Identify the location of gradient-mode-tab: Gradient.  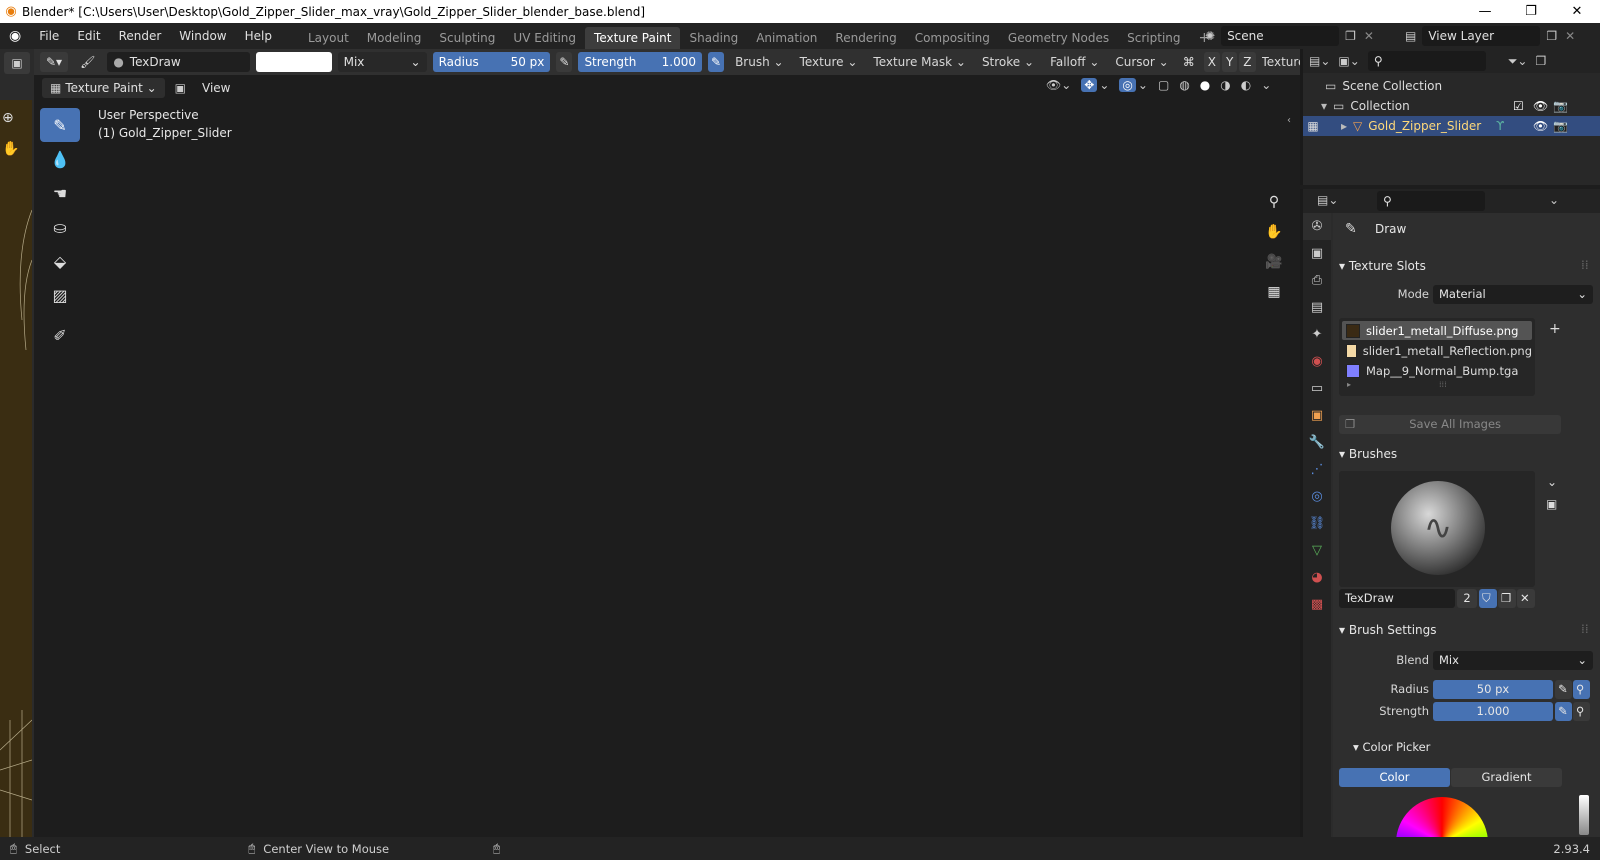
(1506, 777).